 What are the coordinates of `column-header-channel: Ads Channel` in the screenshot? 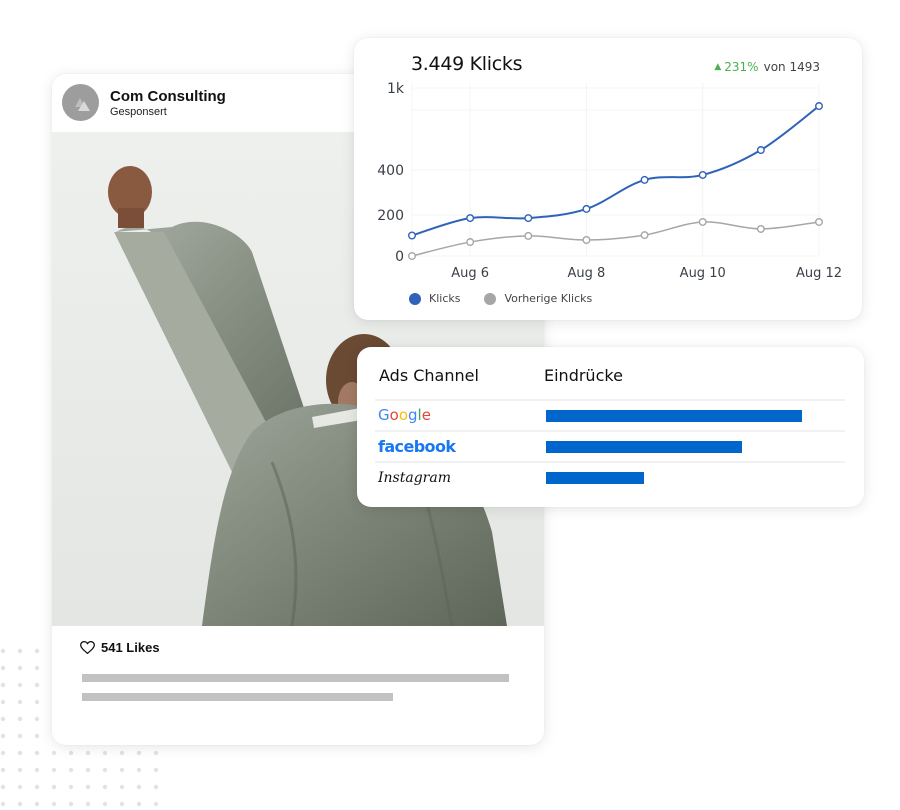 It's located at (429, 375).